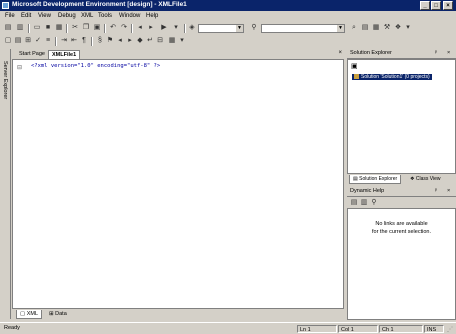  What do you see at coordinates (221, 28) in the screenshot?
I see `solution-config-dropdown: ▼` at bounding box center [221, 28].